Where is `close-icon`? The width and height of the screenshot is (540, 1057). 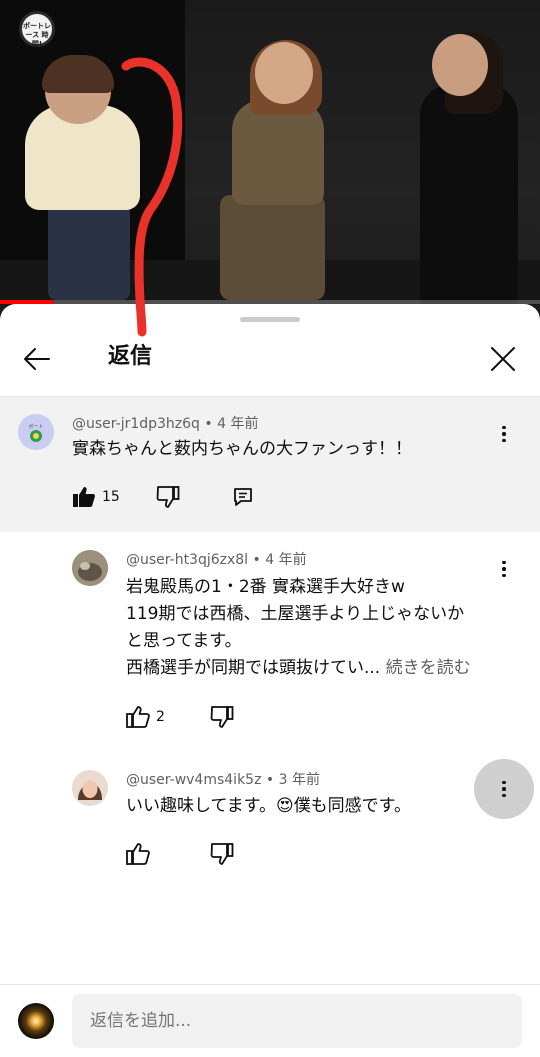 close-icon is located at coordinates (503, 359).